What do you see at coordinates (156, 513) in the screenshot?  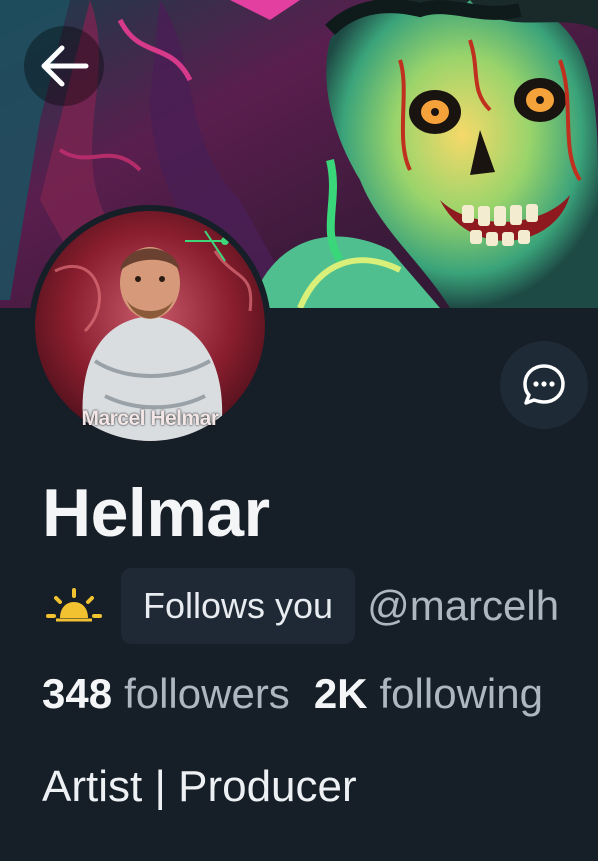 I see `display-name: Helmar` at bounding box center [156, 513].